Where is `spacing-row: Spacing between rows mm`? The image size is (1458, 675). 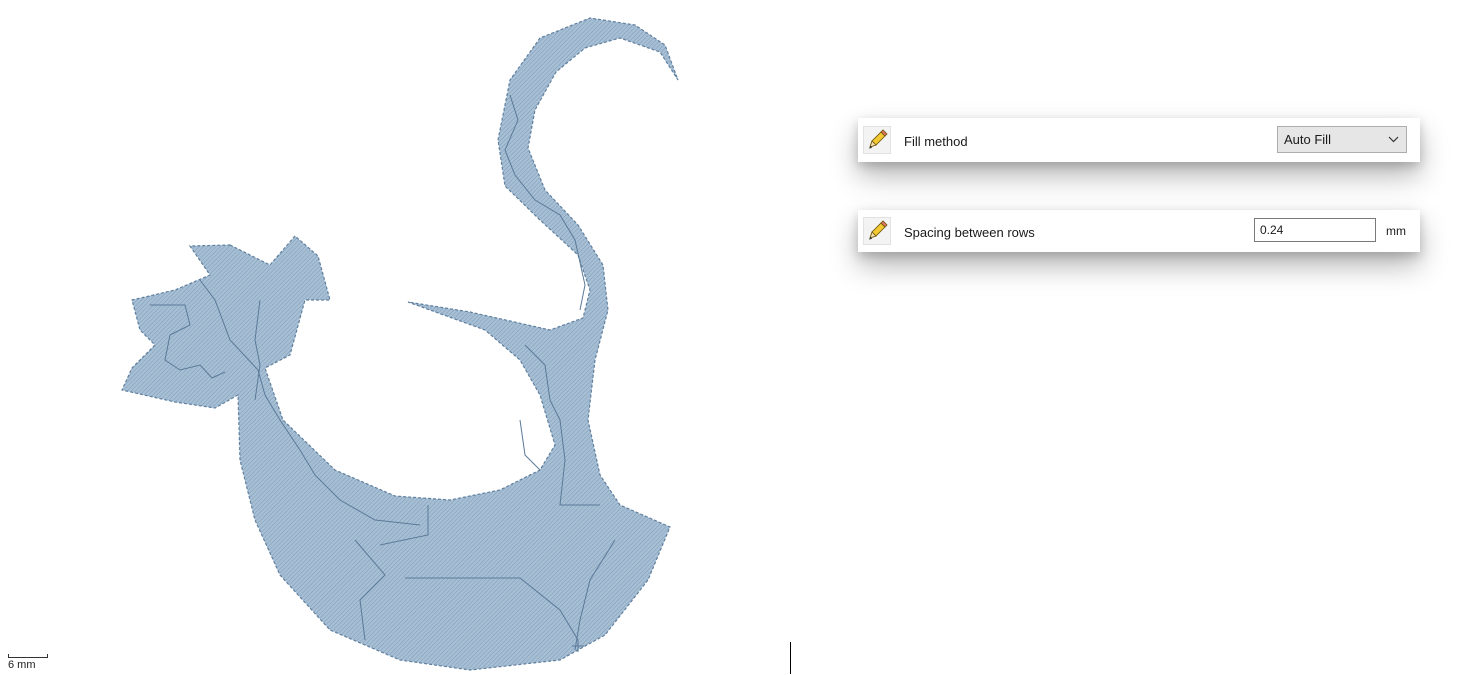
spacing-row: Spacing between rows mm is located at coordinates (1139, 231).